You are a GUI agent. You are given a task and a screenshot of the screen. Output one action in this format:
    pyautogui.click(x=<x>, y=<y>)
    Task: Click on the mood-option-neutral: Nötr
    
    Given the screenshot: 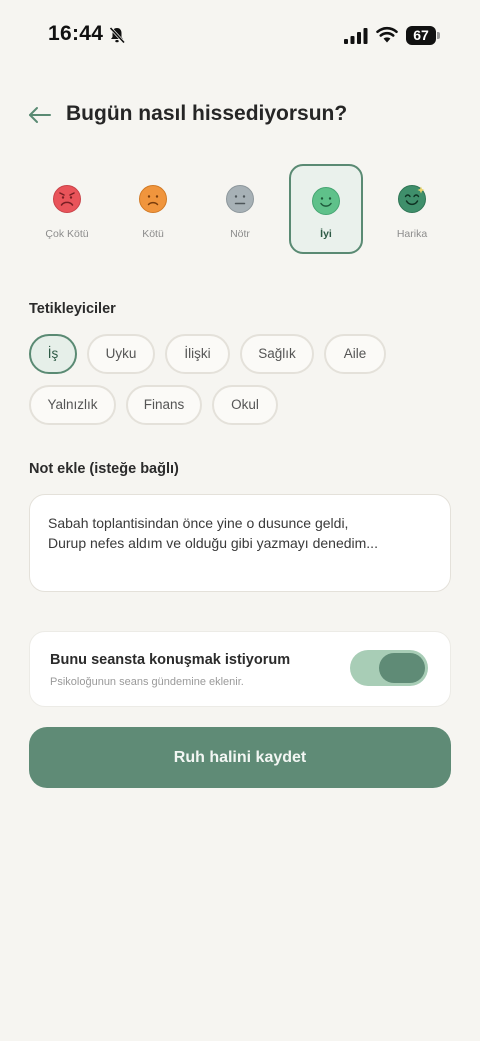 What is the action you would take?
    pyautogui.click(x=240, y=209)
    